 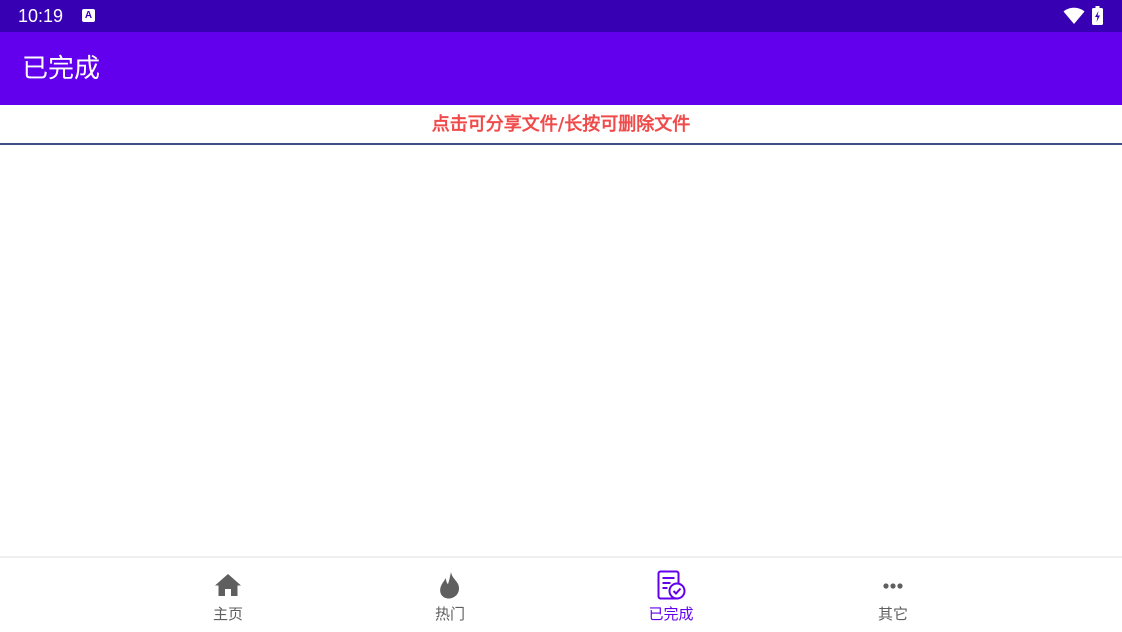 I want to click on home-icon, so click(x=228, y=585).